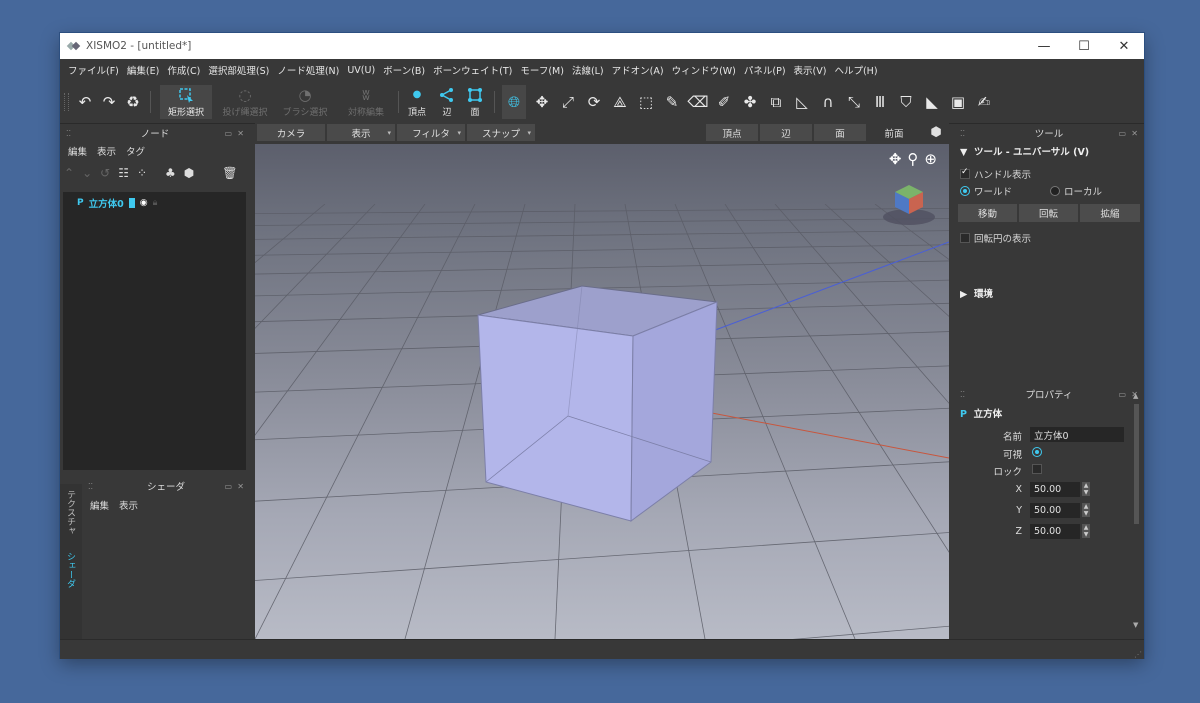 This screenshot has height=703, width=1200. I want to click on tab-texture: テクスチャ, so click(70, 512).